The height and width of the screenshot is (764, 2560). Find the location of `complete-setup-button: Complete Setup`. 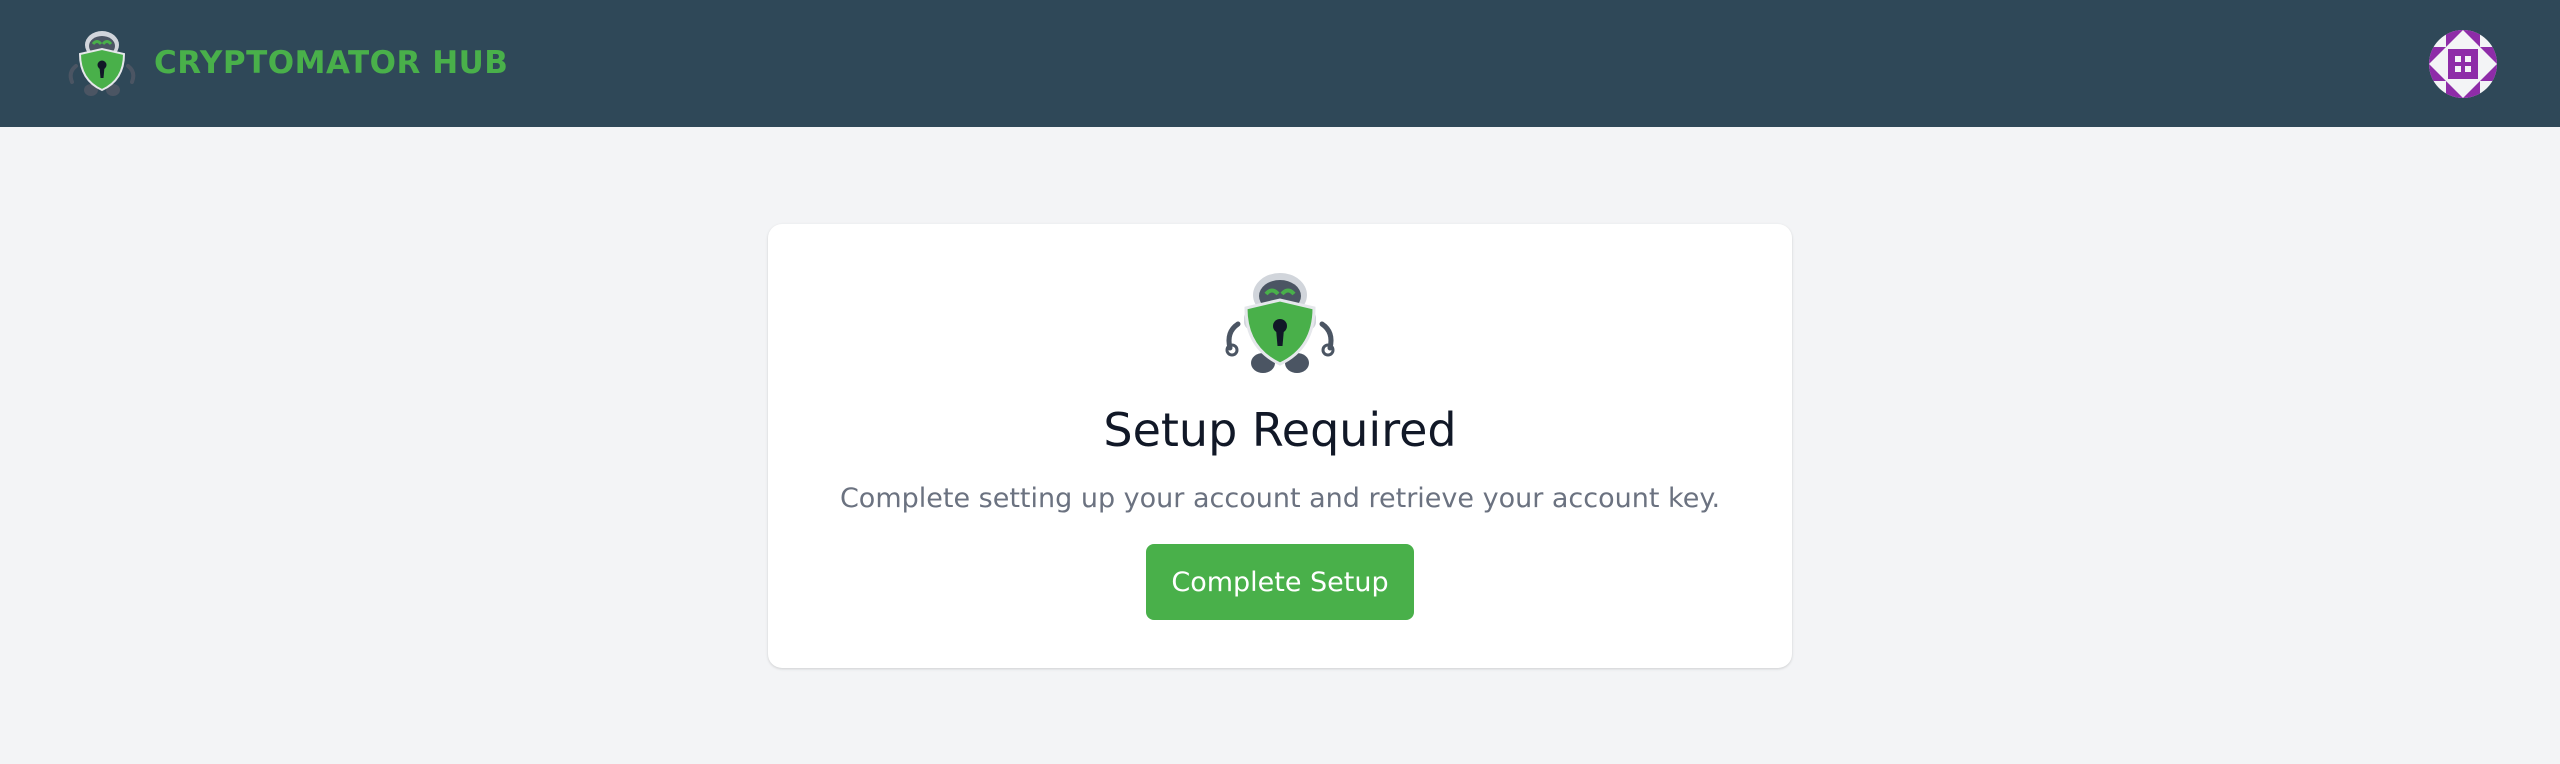

complete-setup-button: Complete Setup is located at coordinates (1280, 582).